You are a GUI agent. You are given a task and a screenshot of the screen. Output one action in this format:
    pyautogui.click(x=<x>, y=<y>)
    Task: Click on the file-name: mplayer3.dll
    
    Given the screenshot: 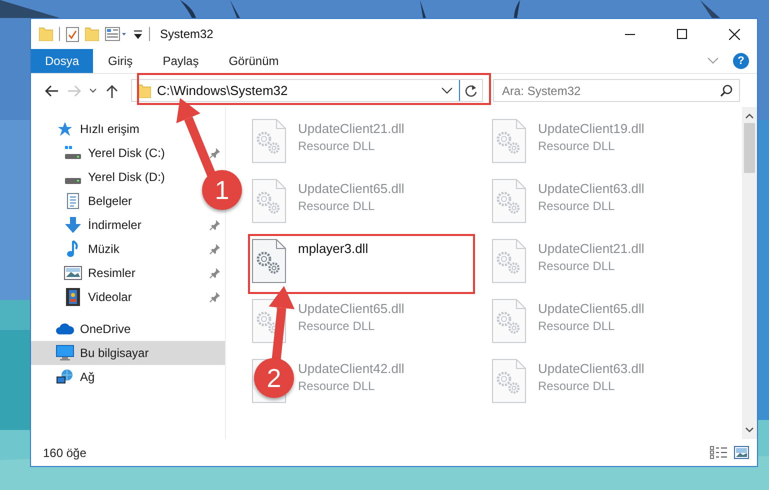 What is the action you would take?
    pyautogui.click(x=333, y=247)
    